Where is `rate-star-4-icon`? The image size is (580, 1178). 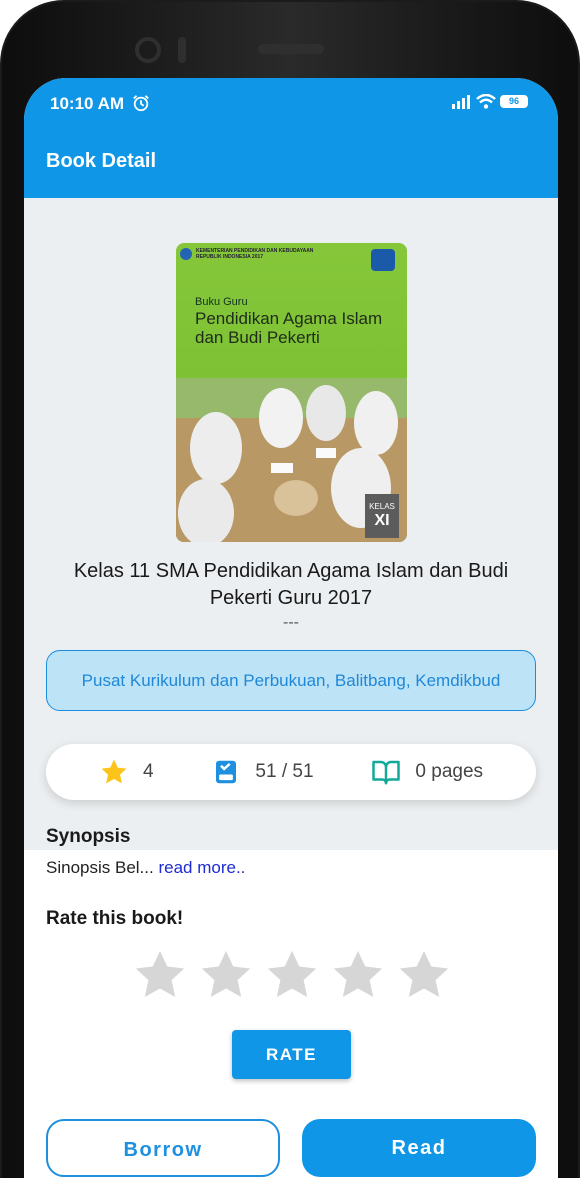
rate-star-4-icon is located at coordinates (358, 975).